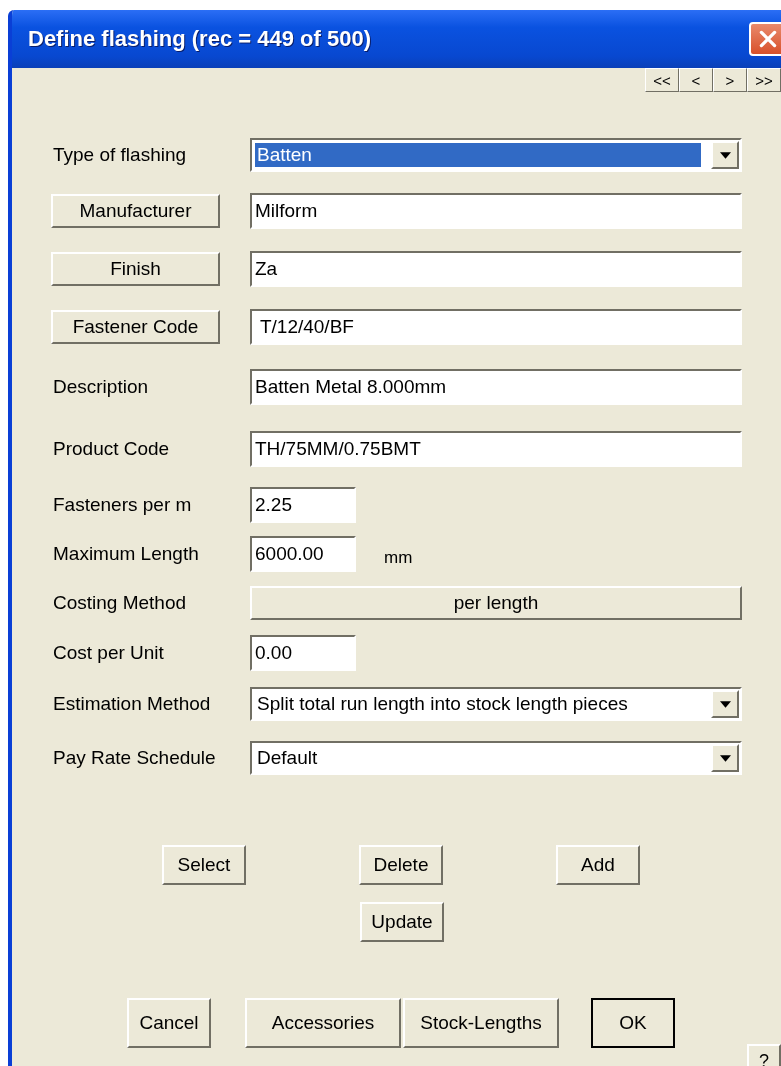 This screenshot has width=781, height=1066. I want to click on dropdown: Batten, so click(496, 155).